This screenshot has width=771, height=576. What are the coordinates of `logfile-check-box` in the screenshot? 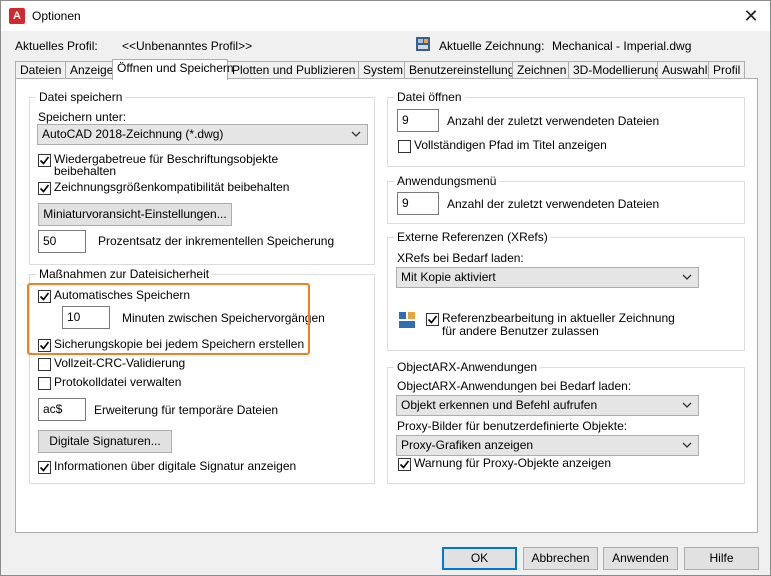 It's located at (44, 383).